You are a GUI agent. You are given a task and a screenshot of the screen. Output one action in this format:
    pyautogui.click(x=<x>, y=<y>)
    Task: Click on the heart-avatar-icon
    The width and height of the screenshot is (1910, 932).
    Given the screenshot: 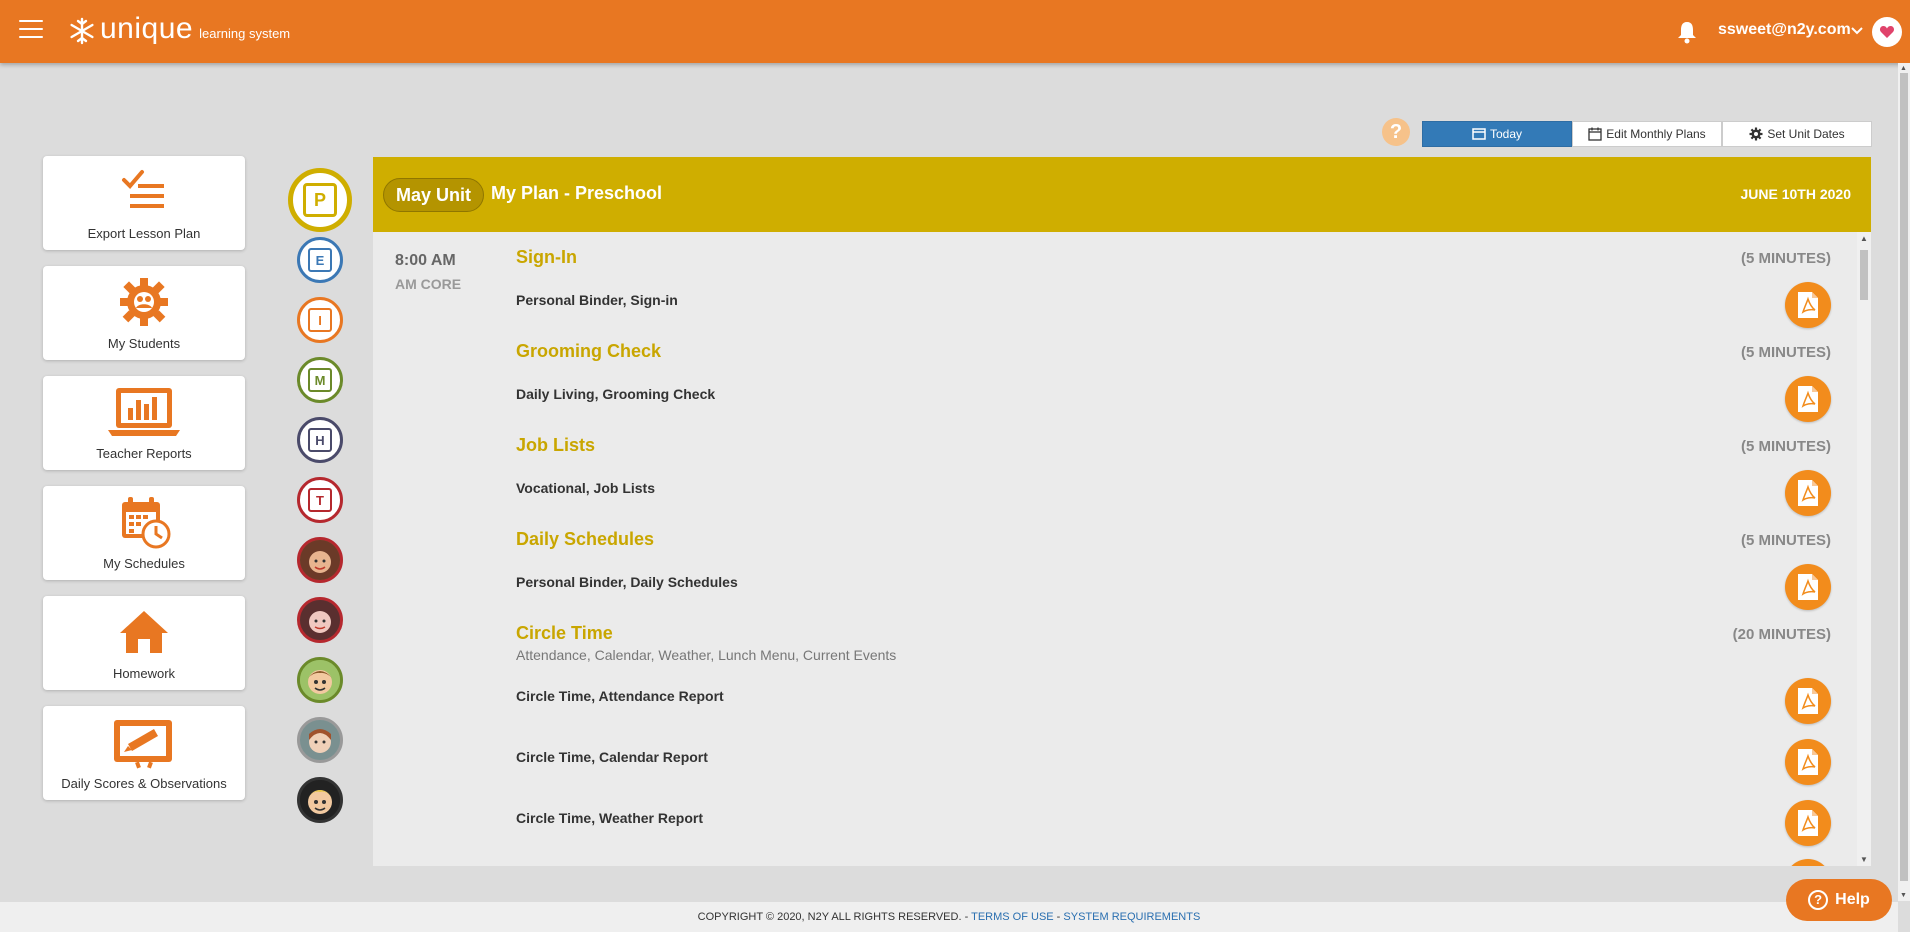 What is the action you would take?
    pyautogui.click(x=1887, y=32)
    